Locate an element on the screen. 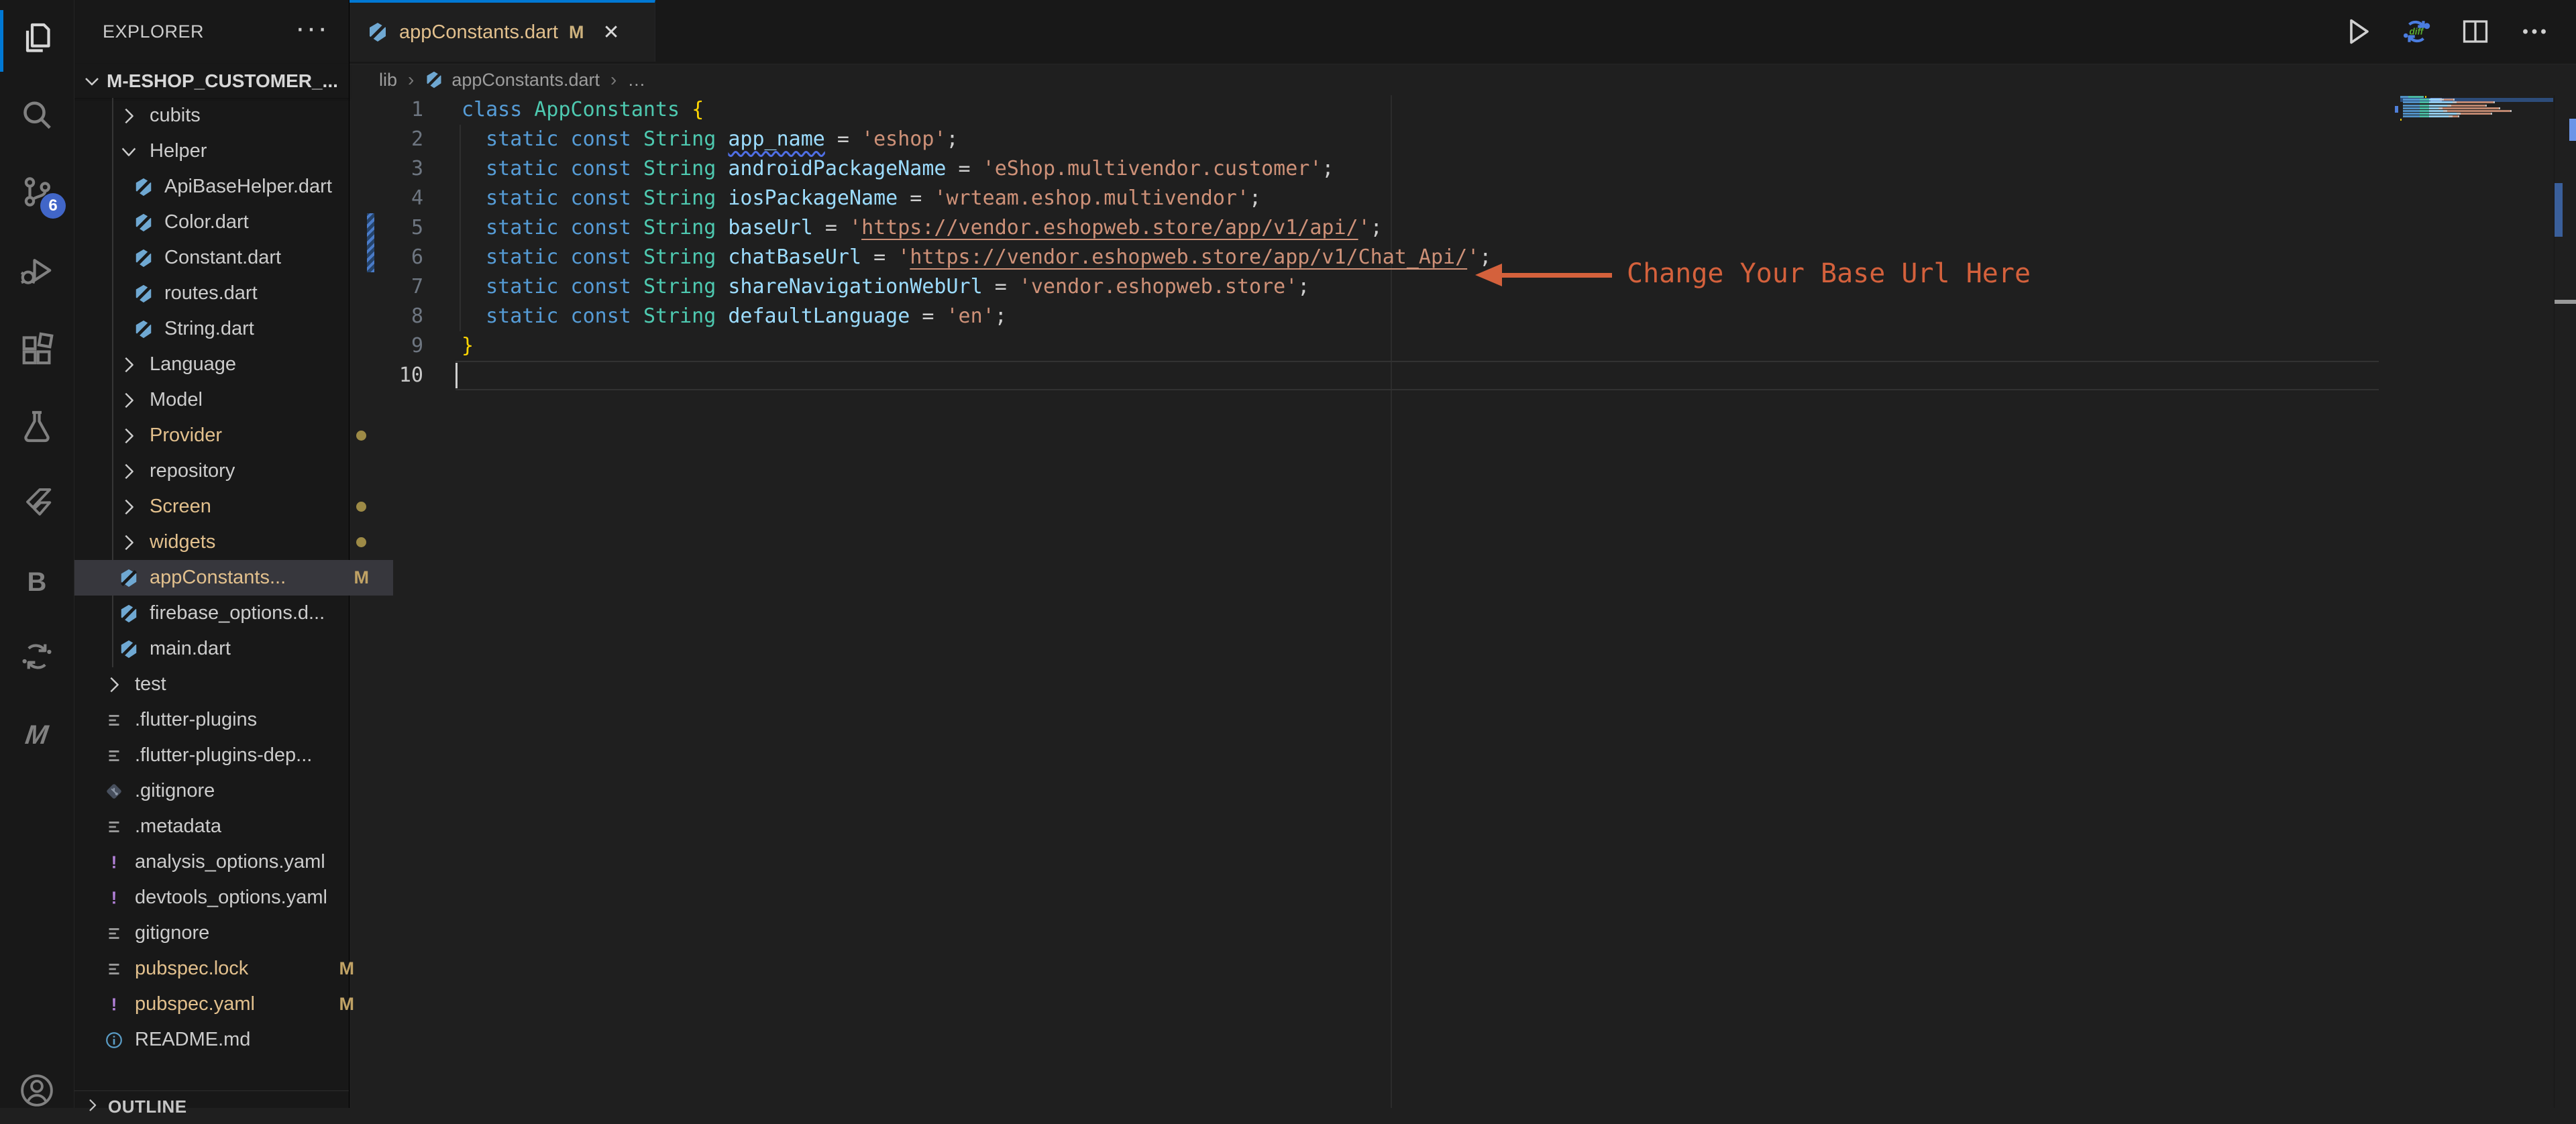  tree-item-appconstants-: appConstants... M is located at coordinates (233, 578).